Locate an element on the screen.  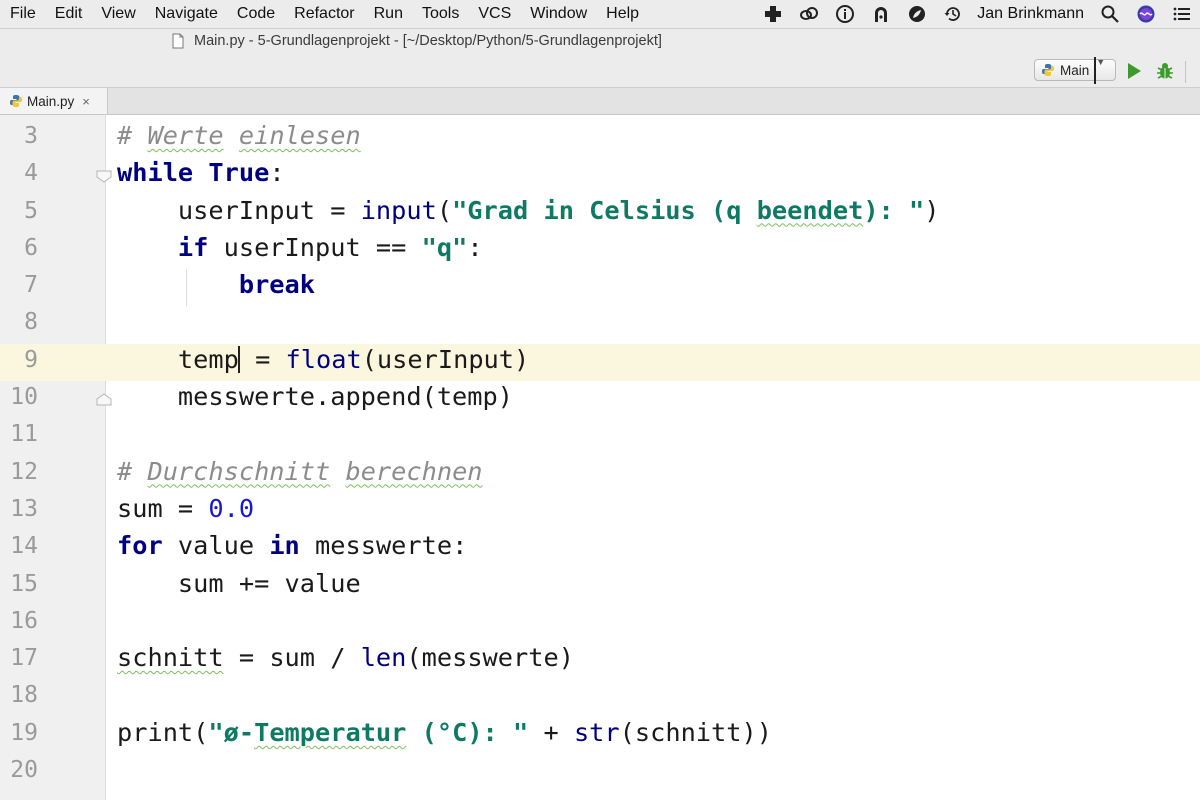
code-token: (messwerte) is located at coordinates (490, 658).